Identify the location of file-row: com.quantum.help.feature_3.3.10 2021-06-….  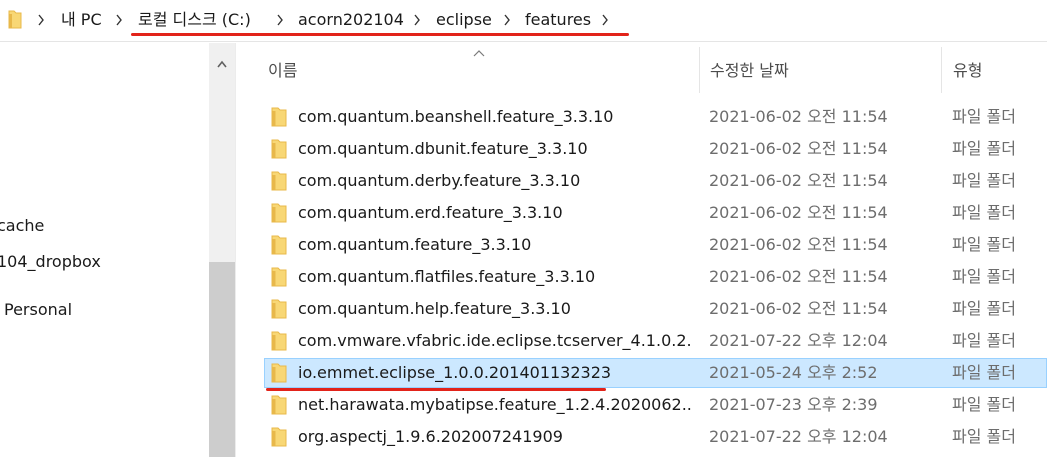
(655, 309).